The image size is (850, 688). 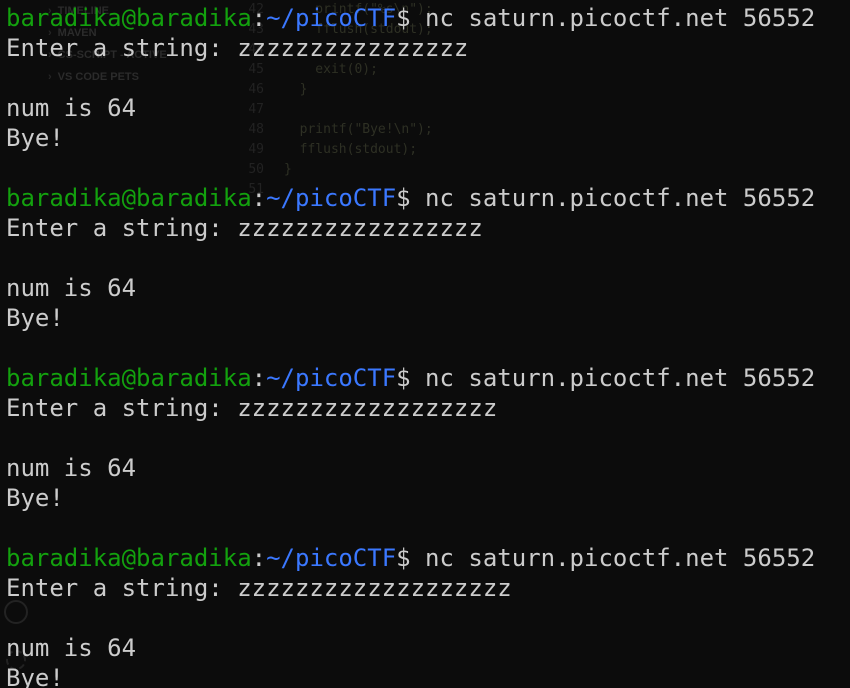 I want to click on input-prompt-line: Enter a string: zzzzzzzzzzzzzzzzzz, so click(x=410, y=408).